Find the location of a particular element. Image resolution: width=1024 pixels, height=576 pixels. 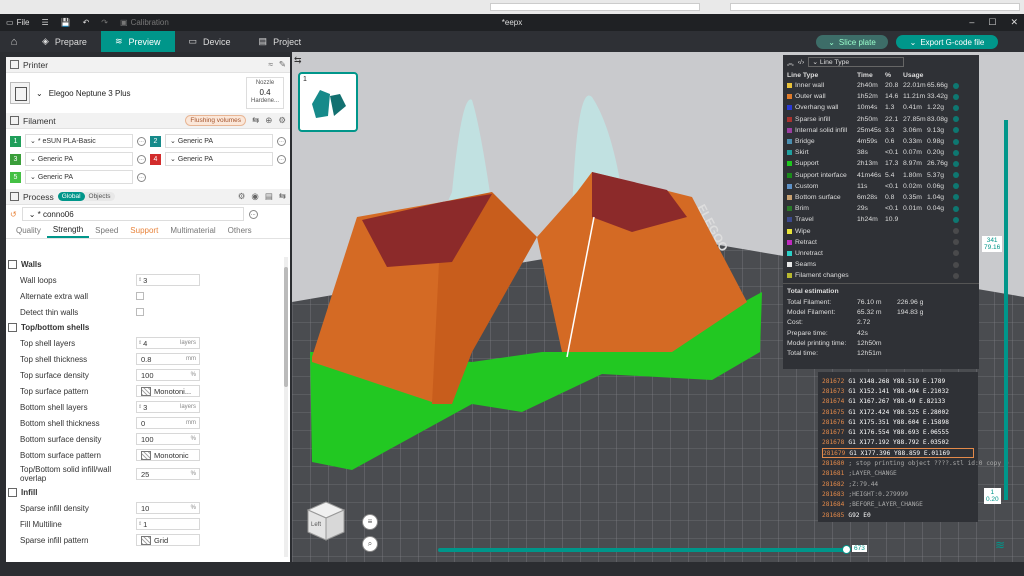

export-gcode-button: ⌄ Export G-code file is located at coordinates (947, 42).